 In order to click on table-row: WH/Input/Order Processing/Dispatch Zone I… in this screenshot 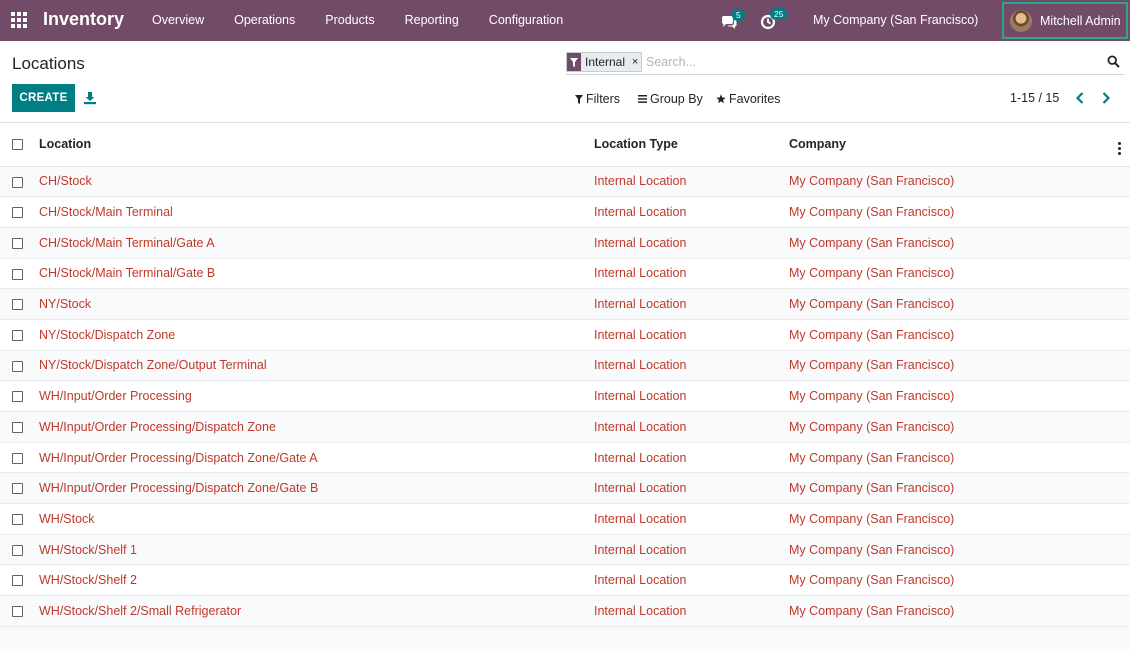, I will do `click(565, 427)`.